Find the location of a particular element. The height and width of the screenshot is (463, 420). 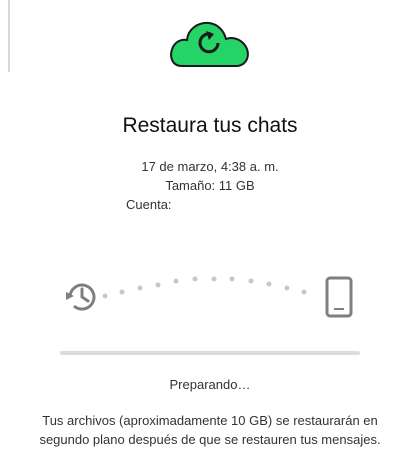

backup-date: 17 de marzo, 4:38 a. m. is located at coordinates (210, 166).